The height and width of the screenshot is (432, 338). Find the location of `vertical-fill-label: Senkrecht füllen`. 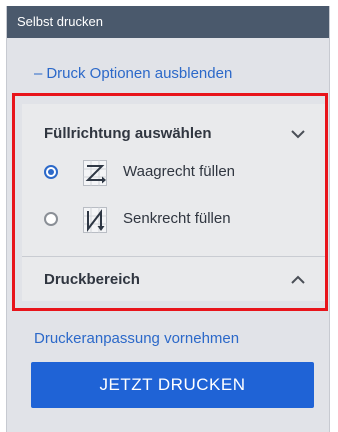

vertical-fill-label: Senkrecht füllen is located at coordinates (177, 218).